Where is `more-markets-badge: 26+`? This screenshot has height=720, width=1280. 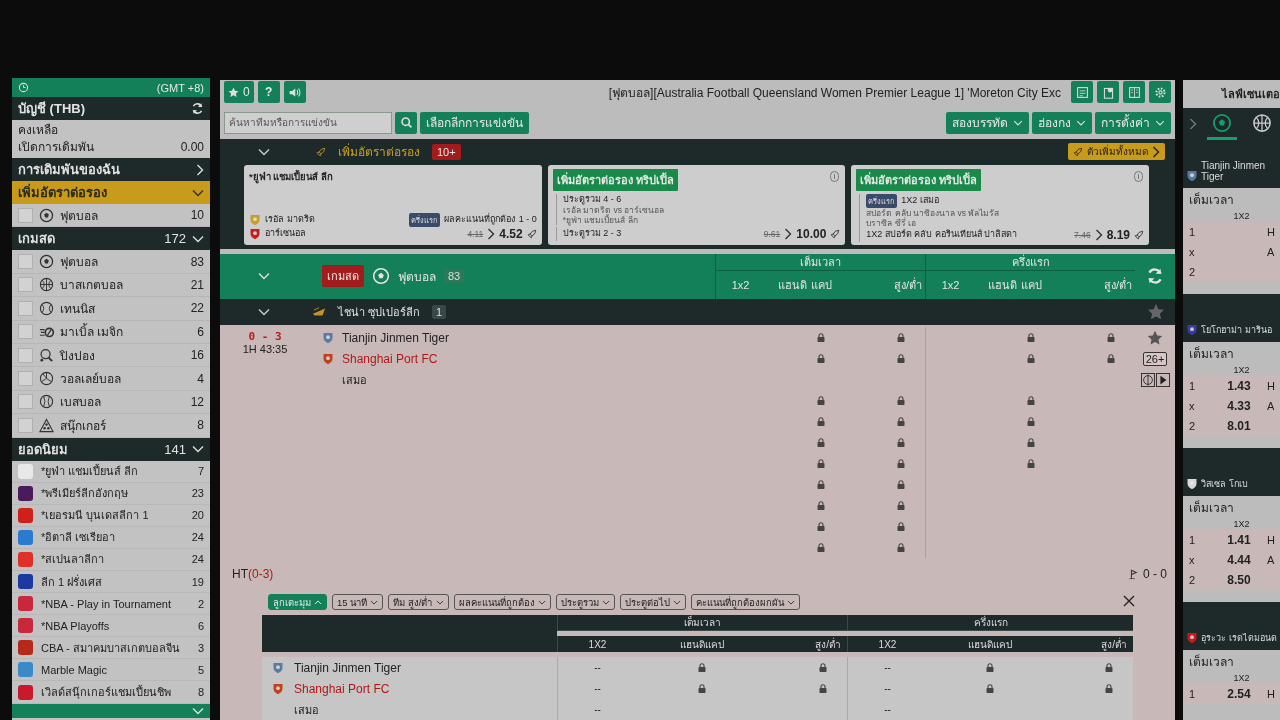 more-markets-badge: 26+ is located at coordinates (1155, 358).